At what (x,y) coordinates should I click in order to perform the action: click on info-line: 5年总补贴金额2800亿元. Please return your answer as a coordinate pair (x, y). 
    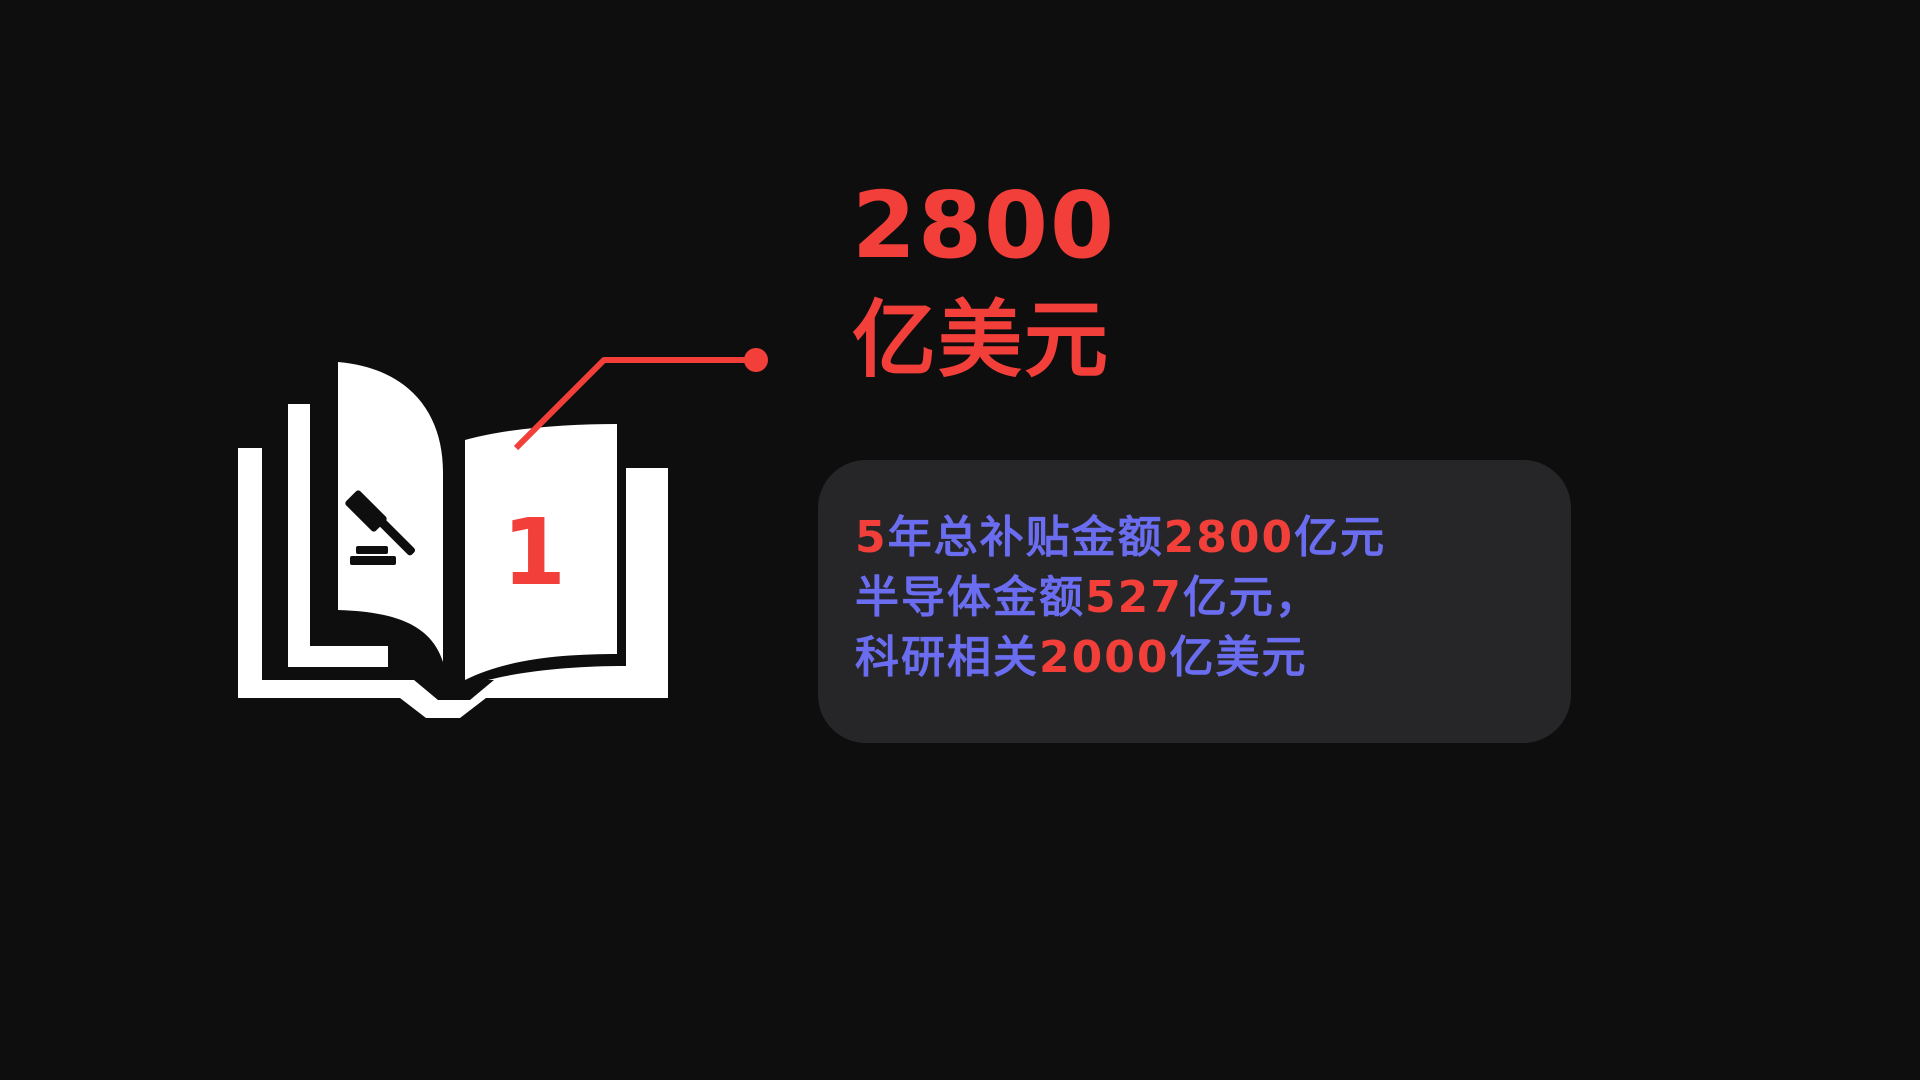
    Looking at the image, I should click on (1120, 538).